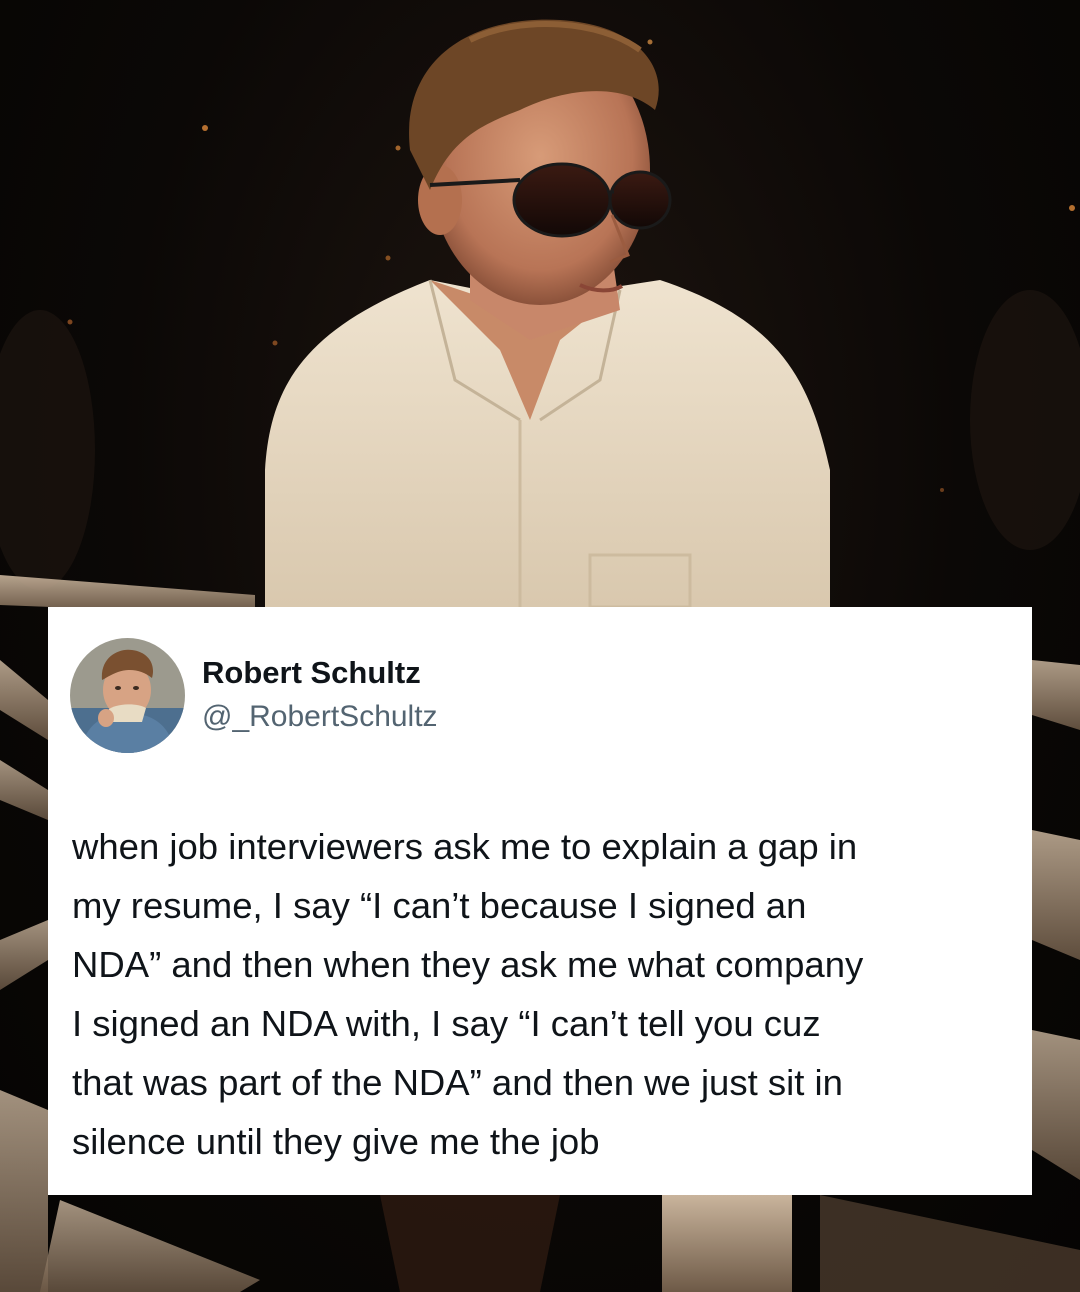 The width and height of the screenshot is (1080, 1292). What do you see at coordinates (127, 695) in the screenshot?
I see `avatar` at bounding box center [127, 695].